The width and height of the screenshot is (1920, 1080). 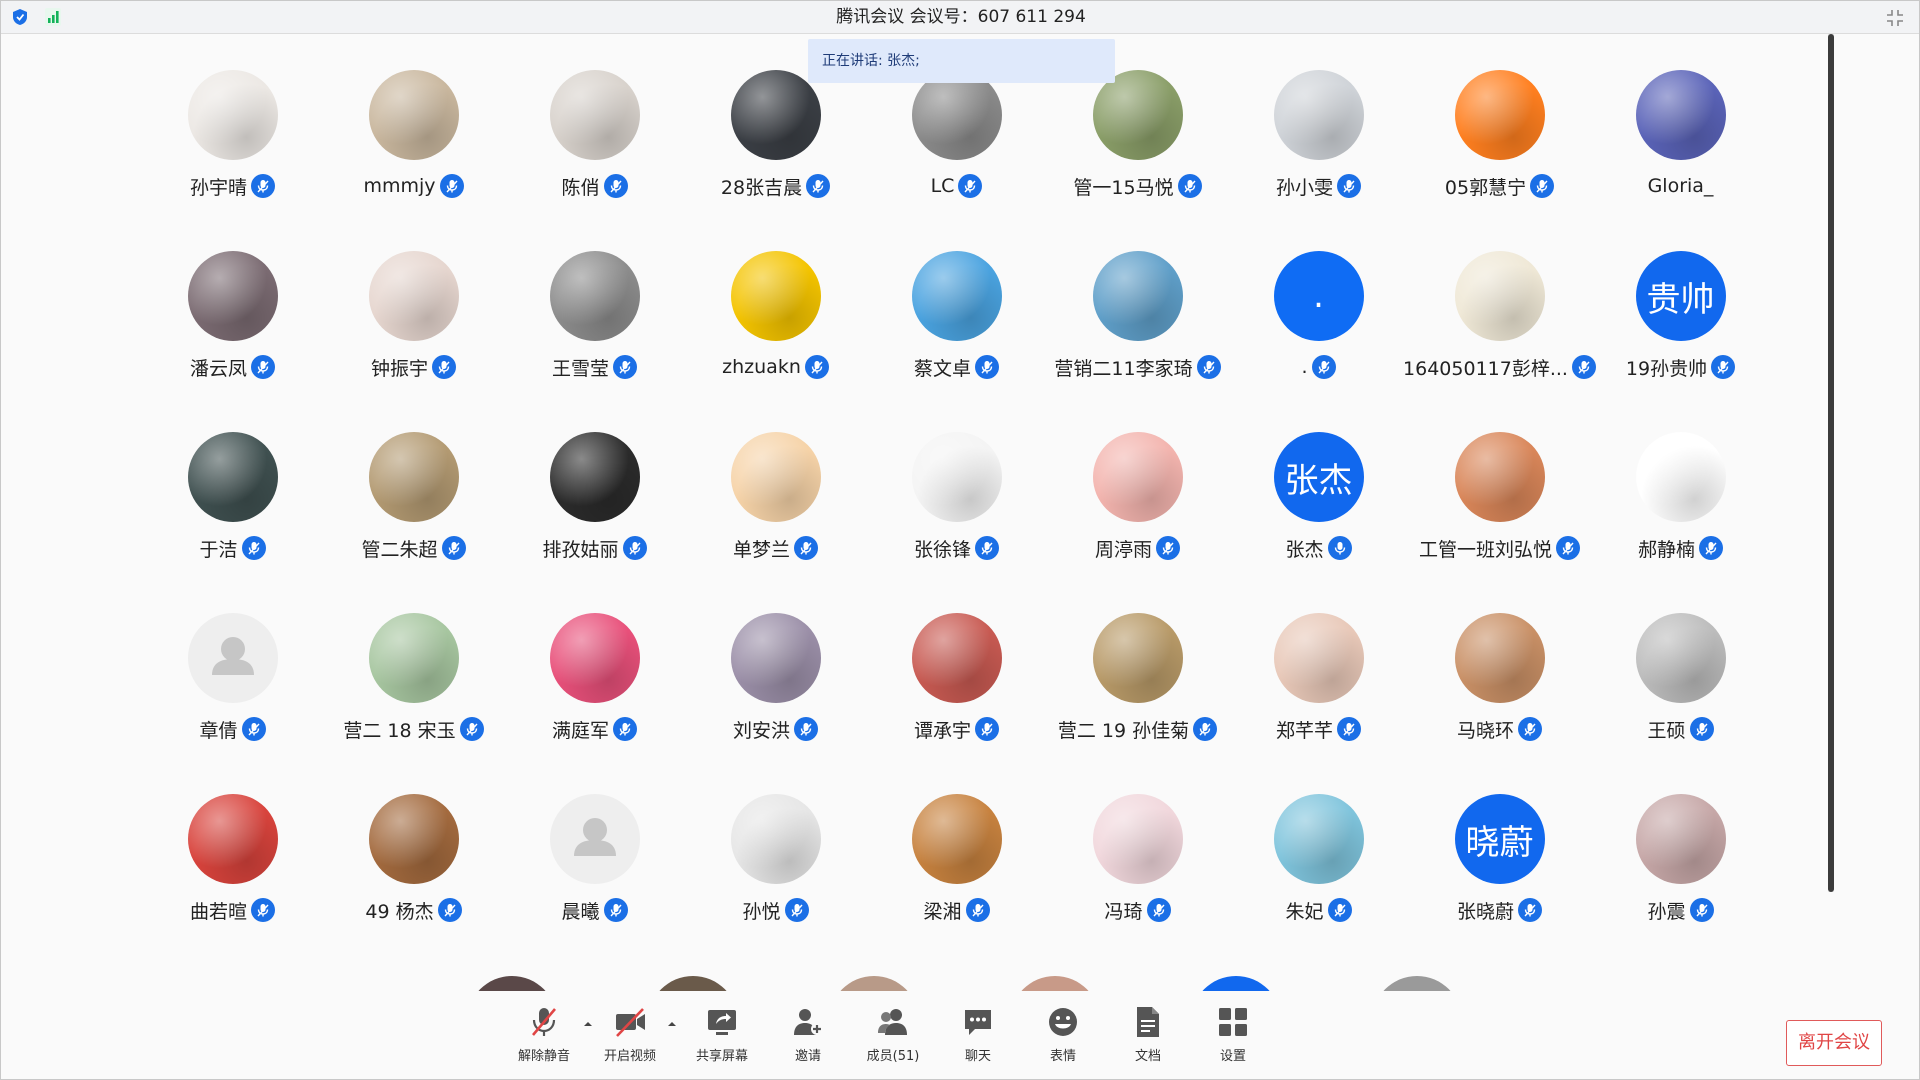 I want to click on participant-tile: 于洁, so click(x=232, y=488).